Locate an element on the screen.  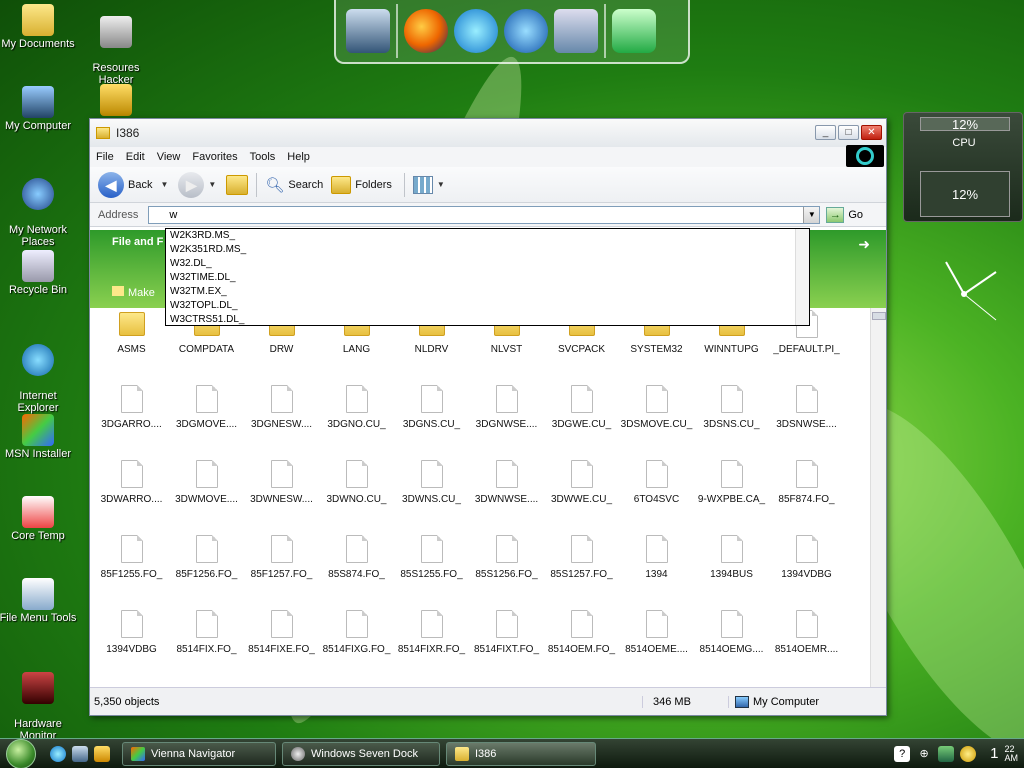
file-item: 3DSMOVE.CU_ is located at coordinates (656, 416).